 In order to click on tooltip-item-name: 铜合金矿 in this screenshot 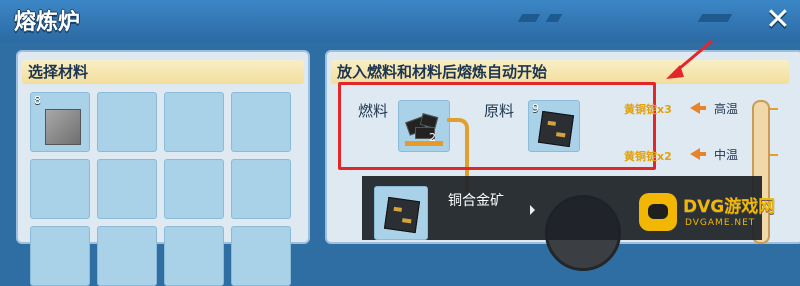, I will do `click(476, 201)`.